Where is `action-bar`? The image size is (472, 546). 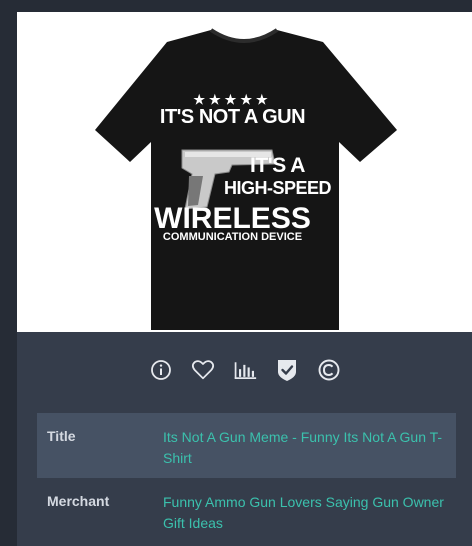 action-bar is located at coordinates (244, 370).